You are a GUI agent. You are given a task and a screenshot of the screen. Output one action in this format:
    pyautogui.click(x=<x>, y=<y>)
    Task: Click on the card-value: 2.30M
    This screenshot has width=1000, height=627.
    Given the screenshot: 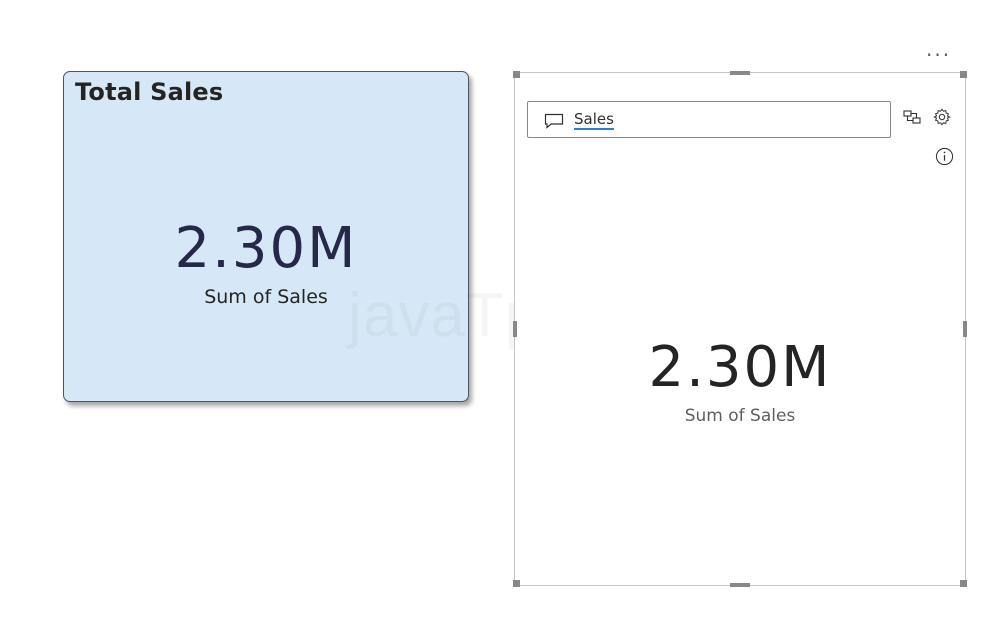 What is the action you would take?
    pyautogui.click(x=266, y=248)
    